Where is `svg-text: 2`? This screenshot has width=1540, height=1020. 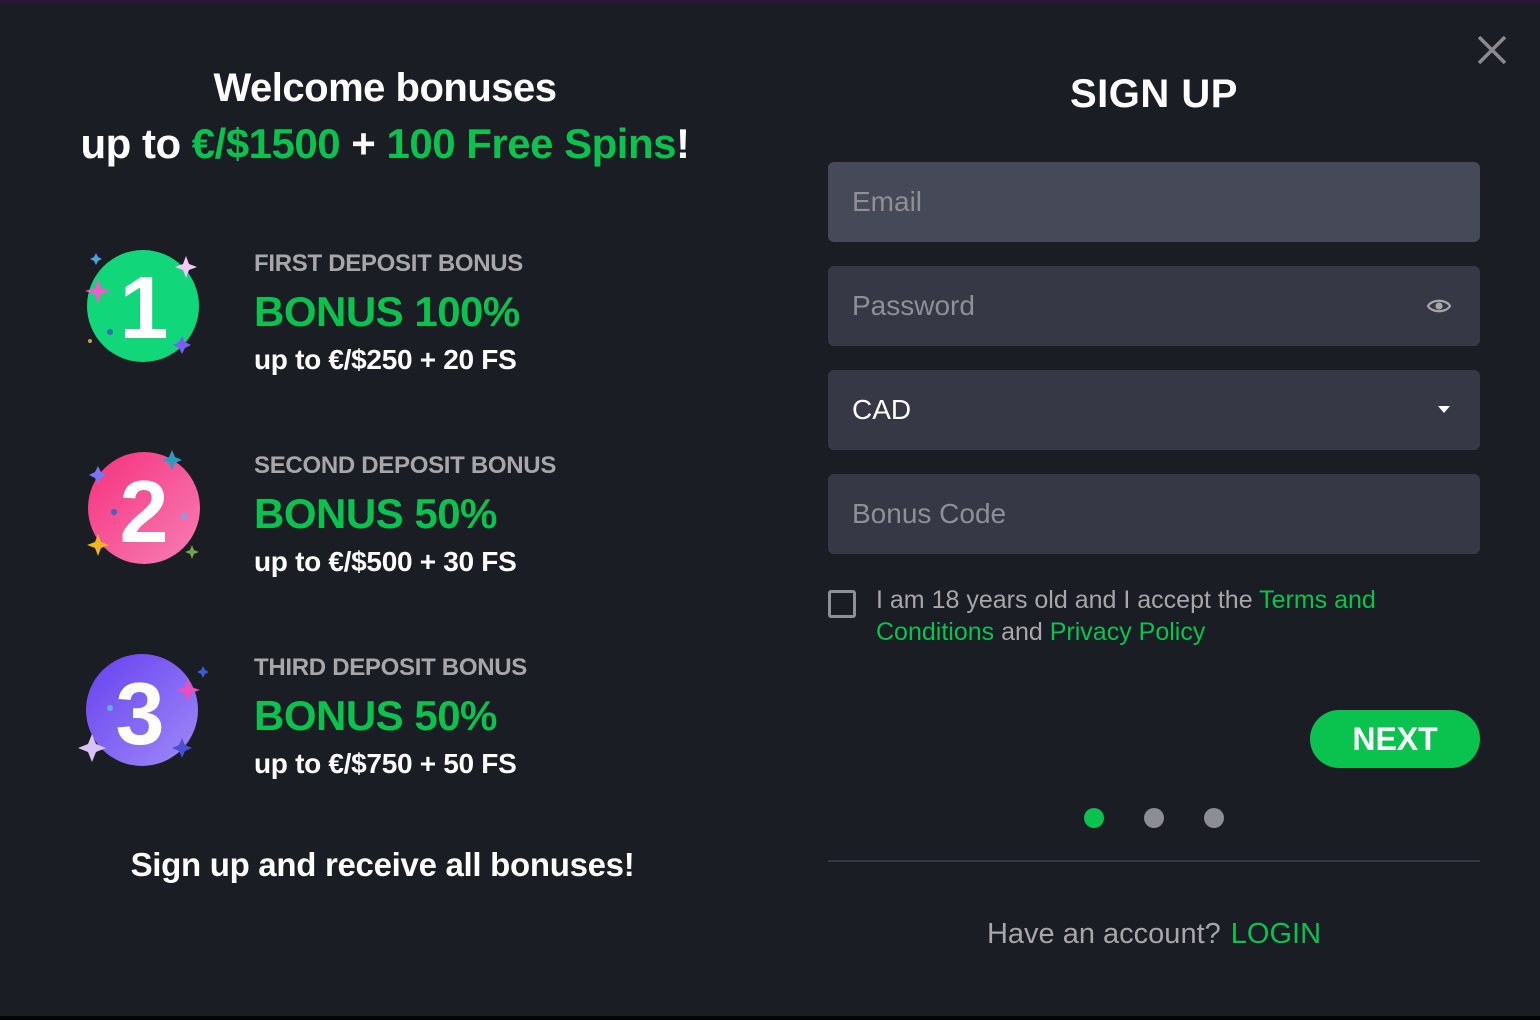
svg-text: 2 is located at coordinates (144, 511).